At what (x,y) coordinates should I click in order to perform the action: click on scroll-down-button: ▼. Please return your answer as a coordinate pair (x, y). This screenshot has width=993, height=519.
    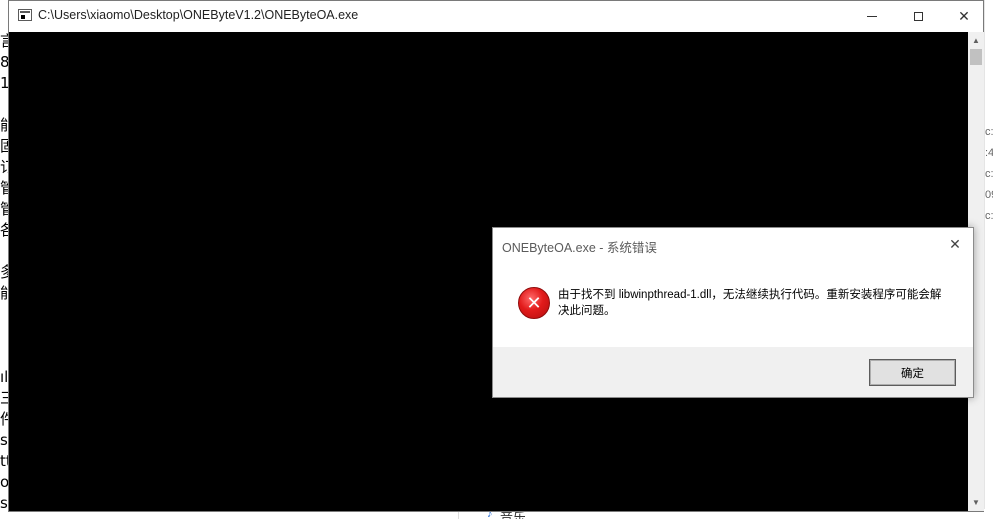
    Looking at the image, I should click on (976, 502).